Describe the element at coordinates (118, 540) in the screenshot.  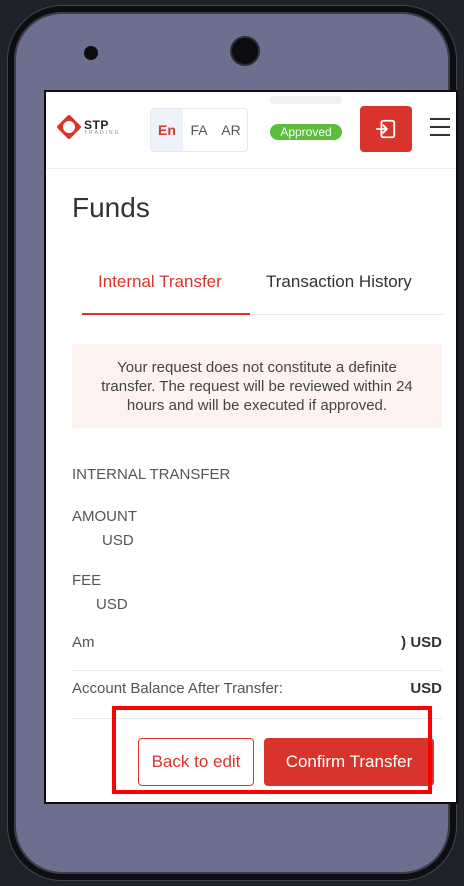
I see `amount-currency: USD` at that location.